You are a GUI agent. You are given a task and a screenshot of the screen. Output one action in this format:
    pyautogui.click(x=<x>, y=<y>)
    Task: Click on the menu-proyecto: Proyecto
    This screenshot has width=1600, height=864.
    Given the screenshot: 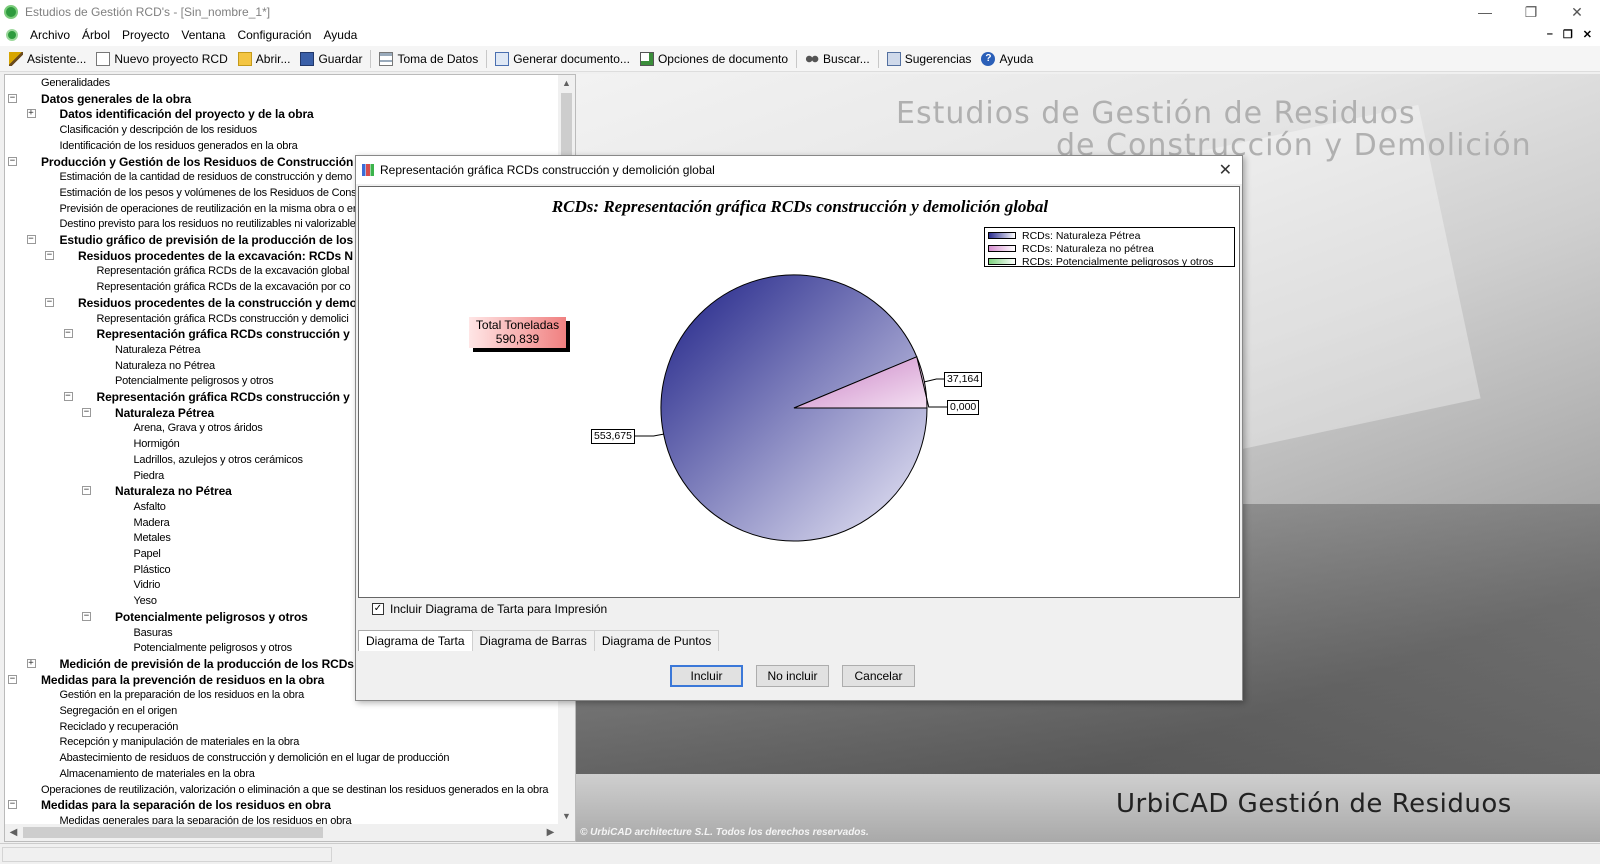 What is the action you would take?
    pyautogui.click(x=145, y=35)
    